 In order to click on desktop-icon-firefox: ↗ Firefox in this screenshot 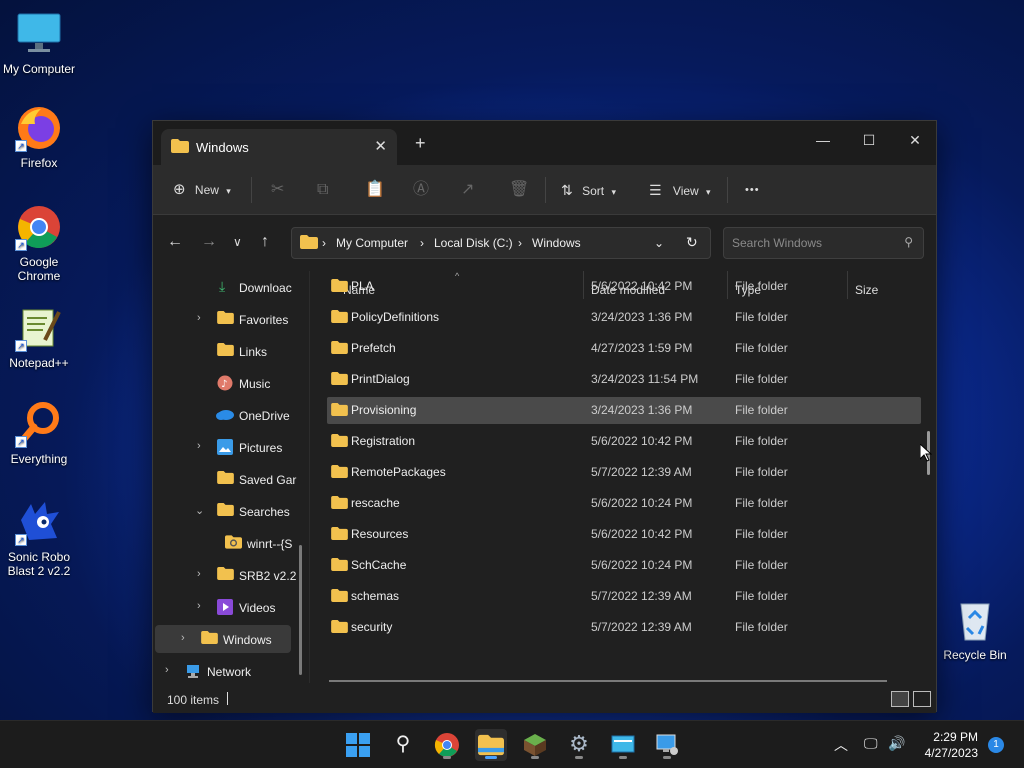, I will do `click(39, 137)`.